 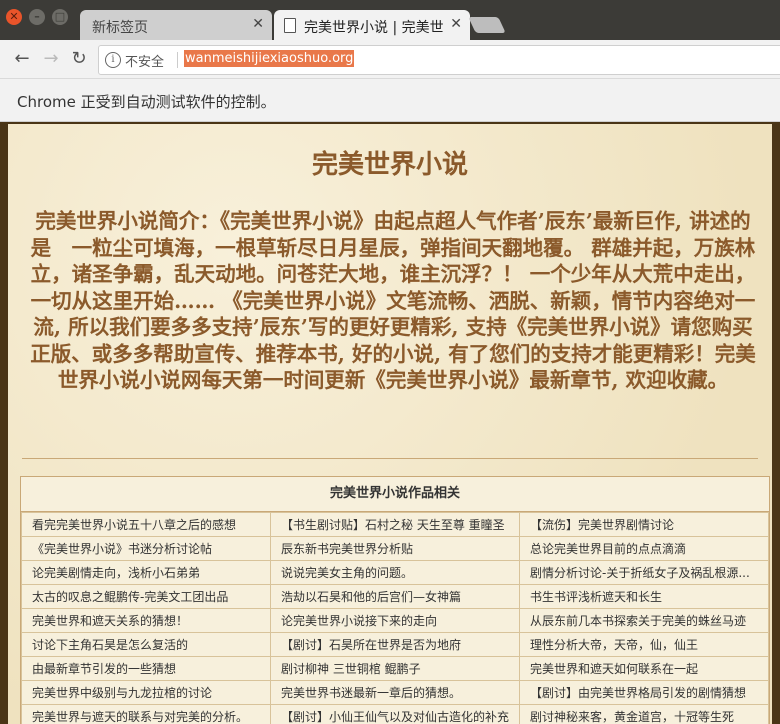 I want to click on related-link: 讨论下主角石昊是怎么复活的, so click(x=110, y=645).